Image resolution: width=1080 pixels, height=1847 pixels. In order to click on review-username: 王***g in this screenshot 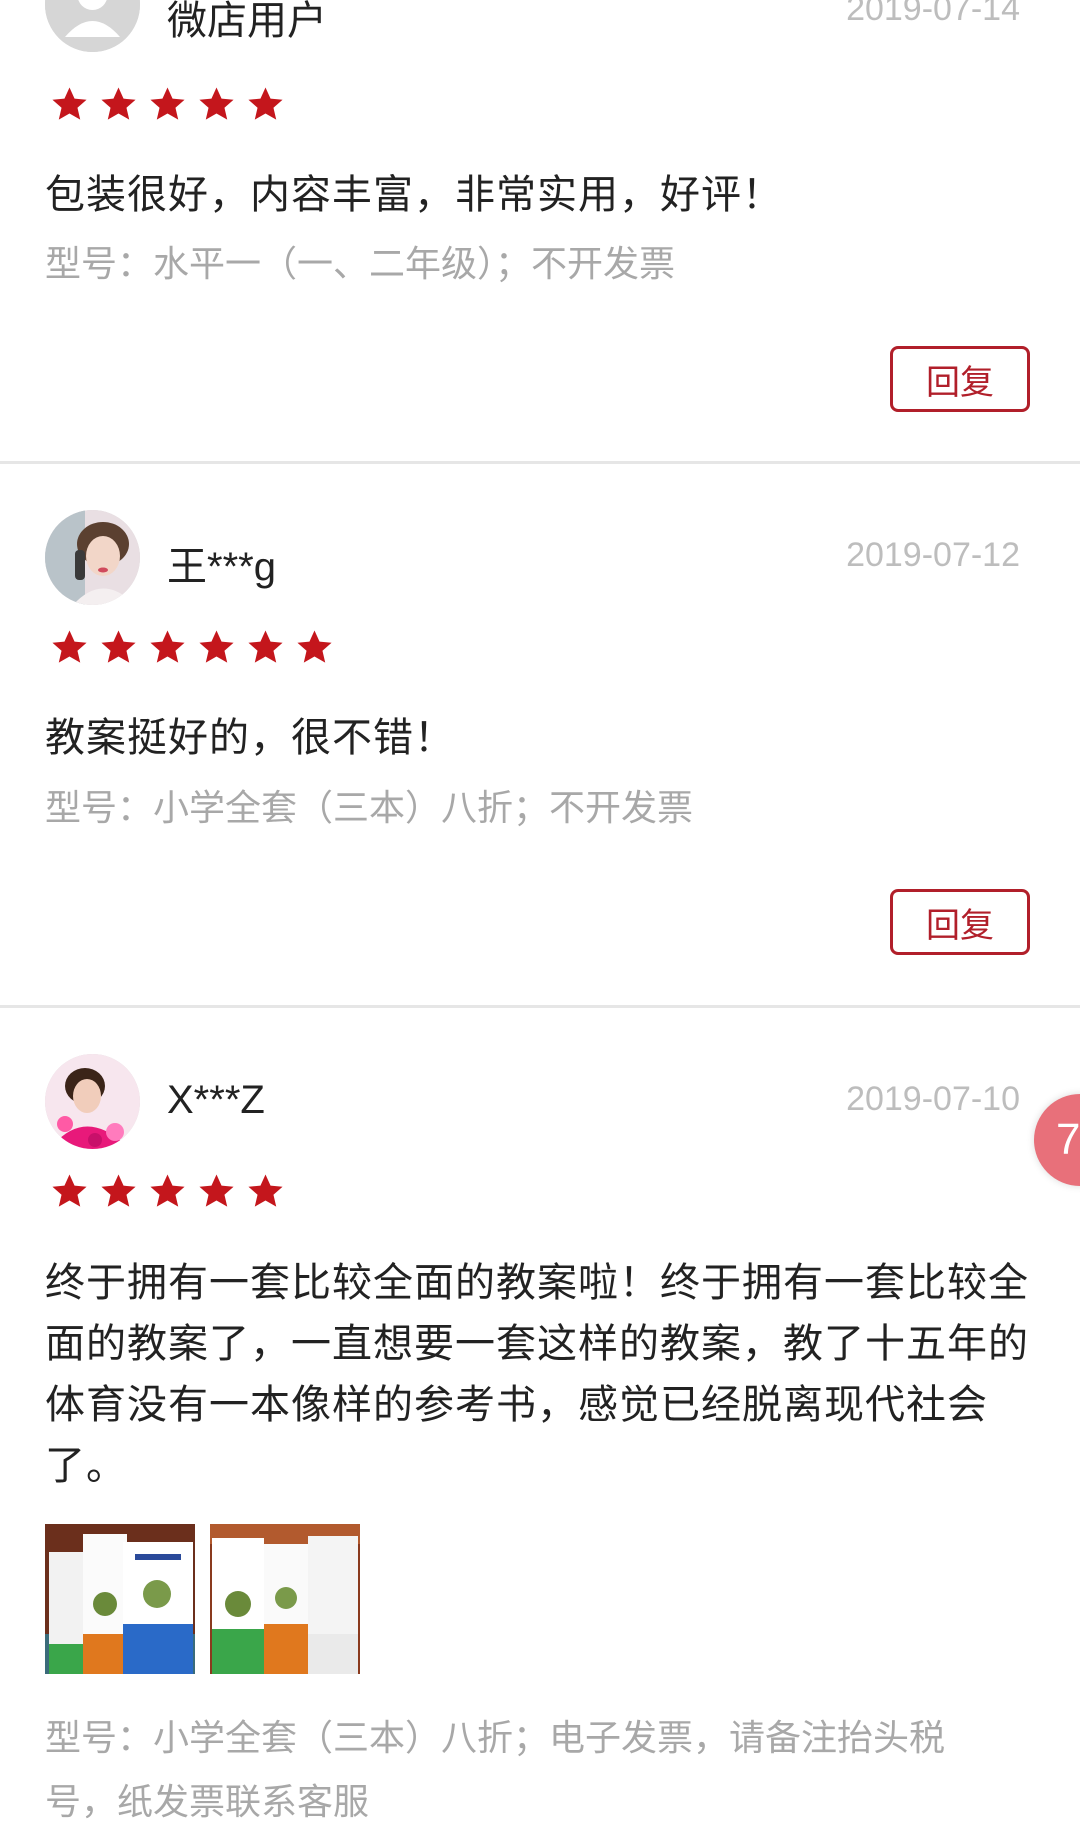, I will do `click(221, 567)`.